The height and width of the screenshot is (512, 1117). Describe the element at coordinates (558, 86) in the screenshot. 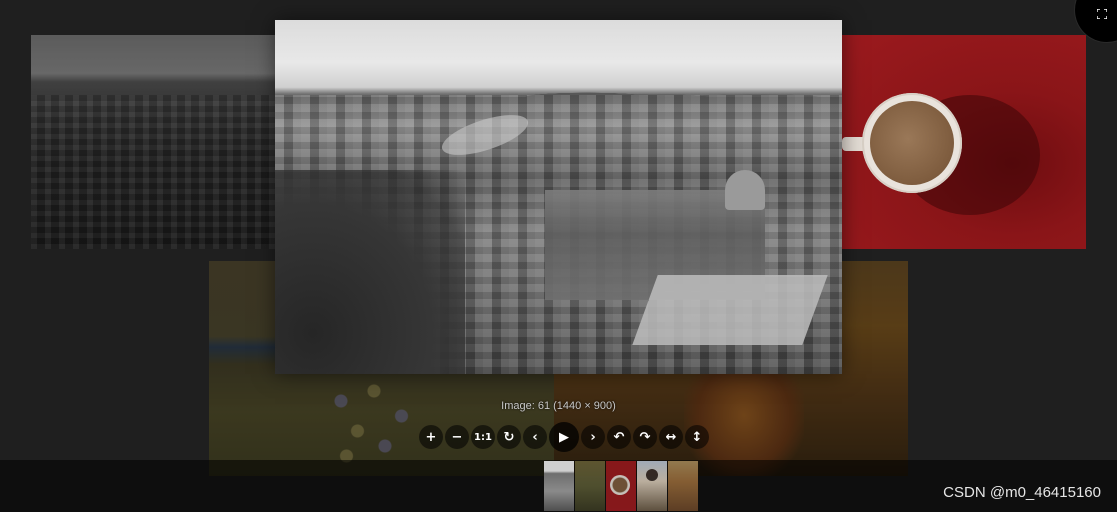

I see `mountains` at that location.